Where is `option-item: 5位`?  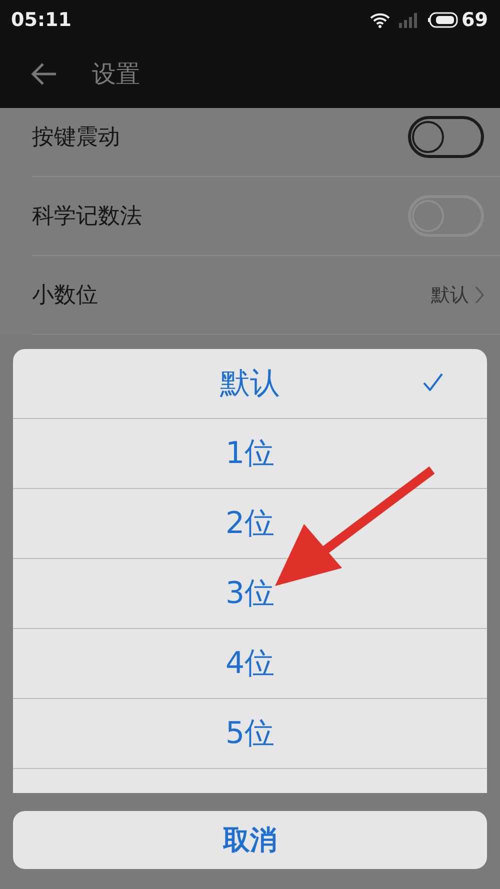 option-item: 5位 is located at coordinates (250, 734).